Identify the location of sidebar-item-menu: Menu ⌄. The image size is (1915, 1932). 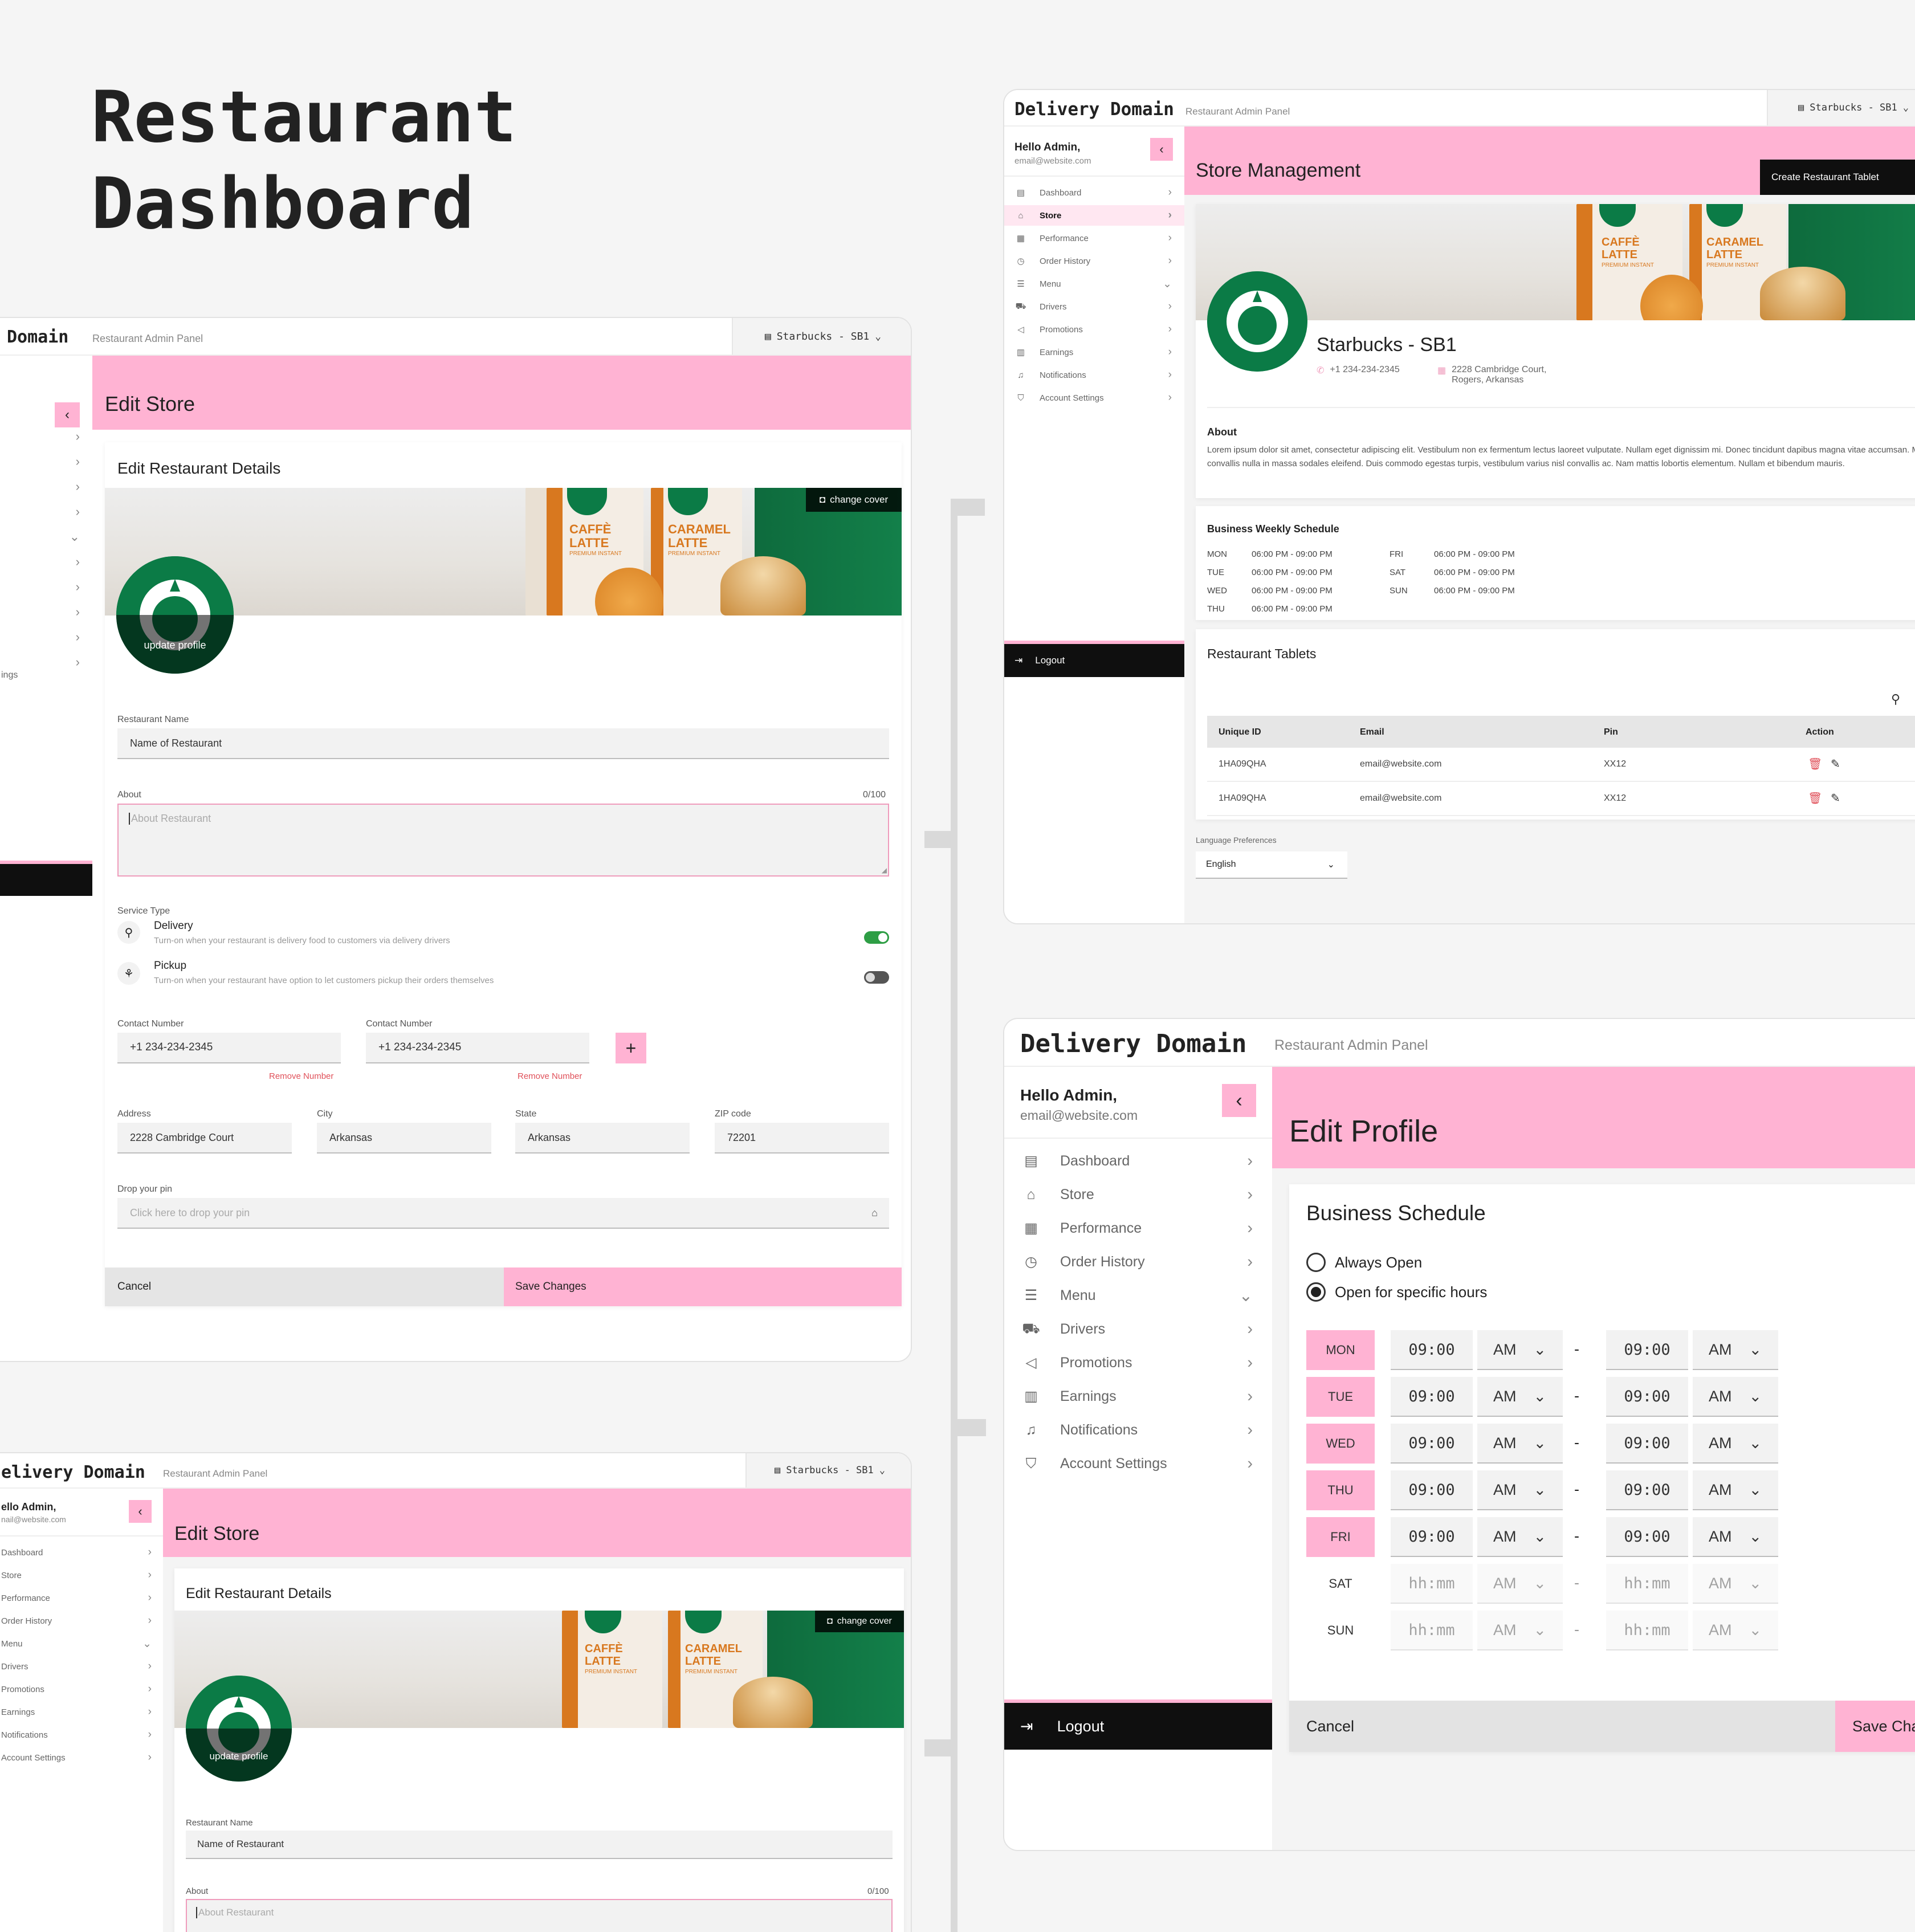
(81, 1643).